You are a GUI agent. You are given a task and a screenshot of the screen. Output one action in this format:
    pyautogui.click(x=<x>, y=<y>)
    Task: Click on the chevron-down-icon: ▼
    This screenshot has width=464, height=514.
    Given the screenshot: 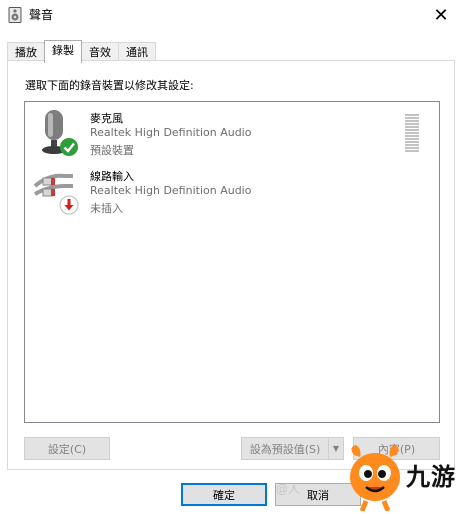 What is the action you would take?
    pyautogui.click(x=336, y=448)
    